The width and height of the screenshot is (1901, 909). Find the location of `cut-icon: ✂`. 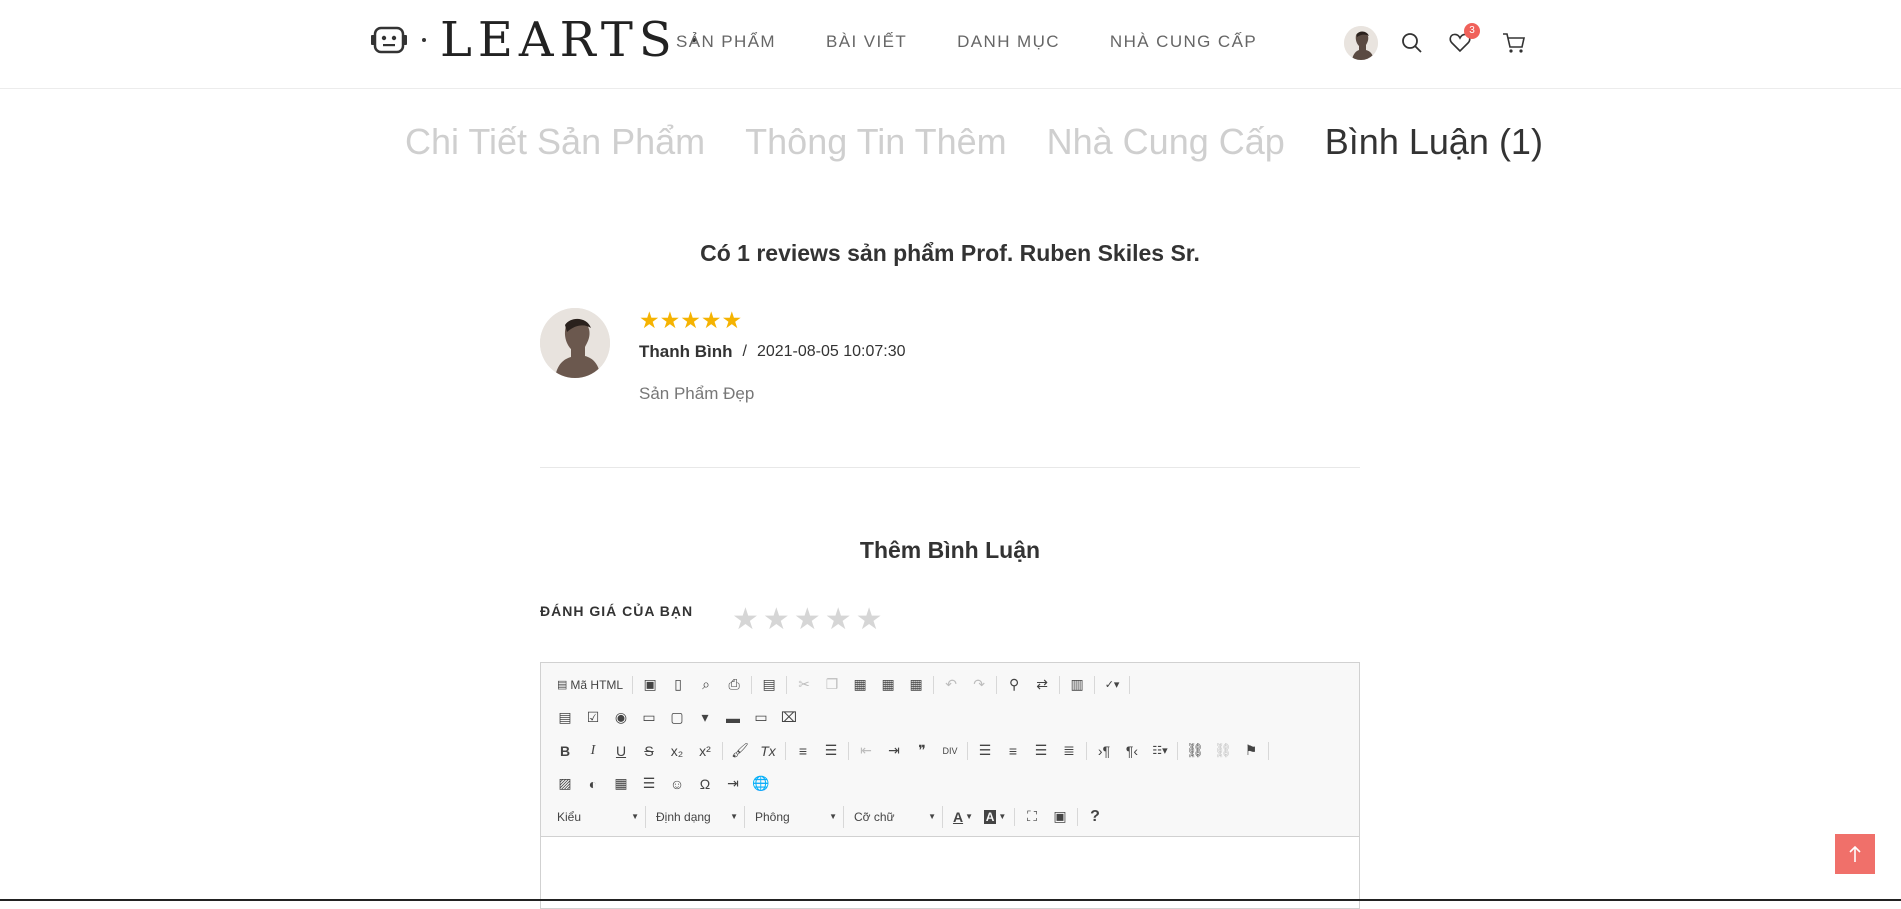

cut-icon: ✂ is located at coordinates (804, 685).